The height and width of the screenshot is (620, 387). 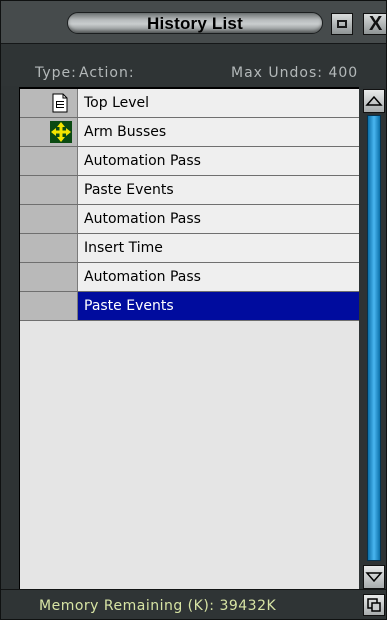 I want to click on status-footer: Memory Remaining (K): 39432K, so click(x=193, y=604).